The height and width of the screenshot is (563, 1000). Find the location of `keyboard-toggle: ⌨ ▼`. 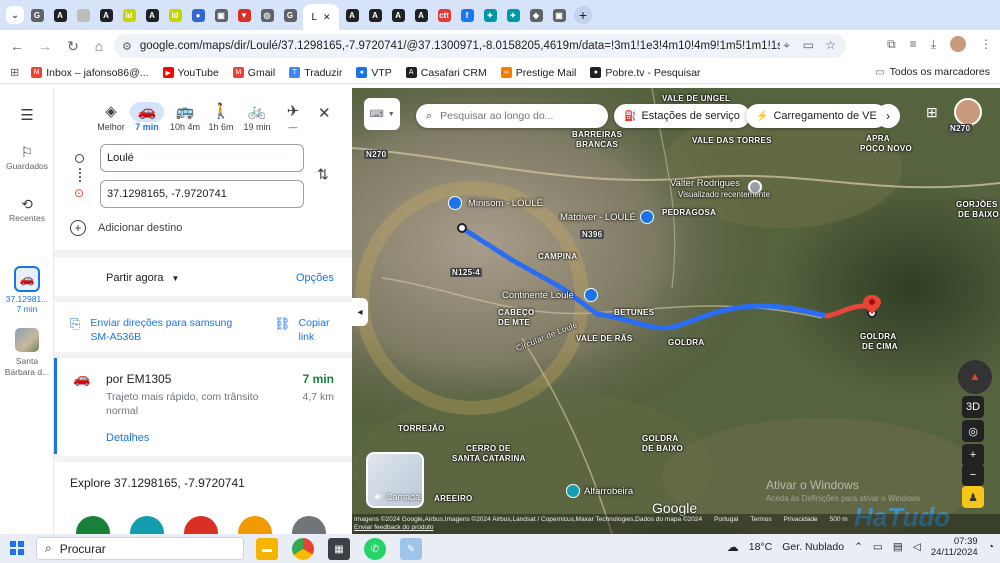

keyboard-toggle: ⌨ ▼ is located at coordinates (382, 114).